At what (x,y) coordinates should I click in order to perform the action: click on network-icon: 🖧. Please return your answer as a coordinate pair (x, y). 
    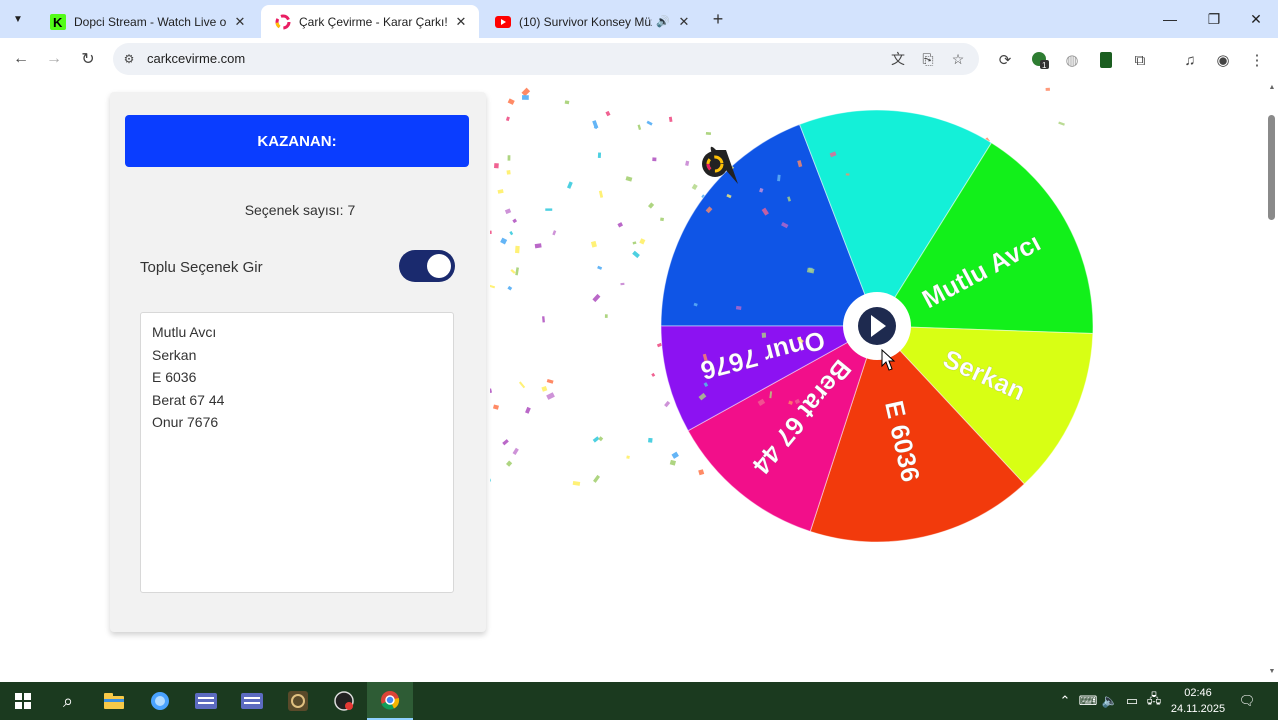
    Looking at the image, I should click on (1154, 701).